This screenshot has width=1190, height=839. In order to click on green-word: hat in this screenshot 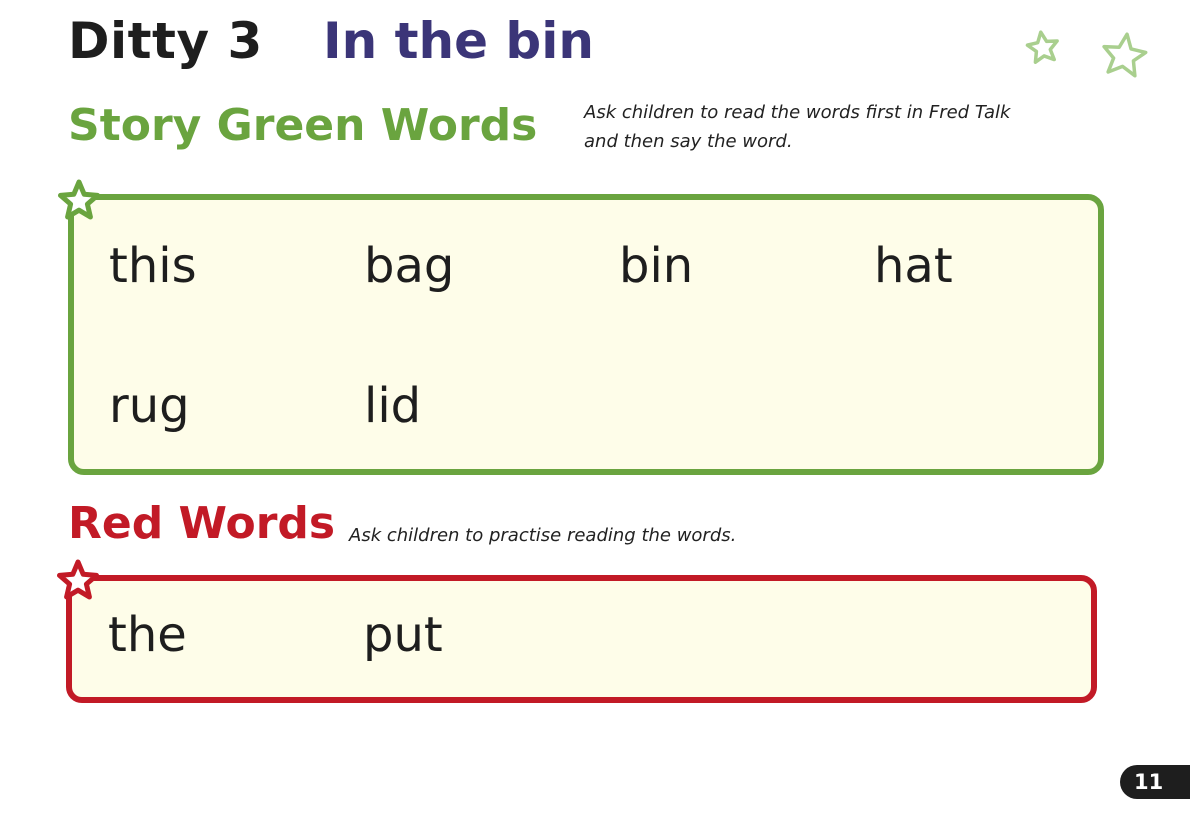, I will do `click(913, 266)`.